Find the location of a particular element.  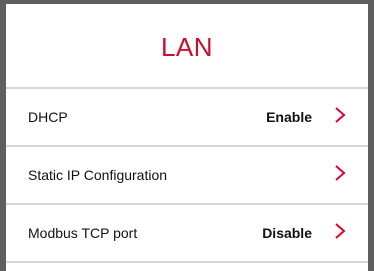

row-value: Disable is located at coordinates (287, 233).